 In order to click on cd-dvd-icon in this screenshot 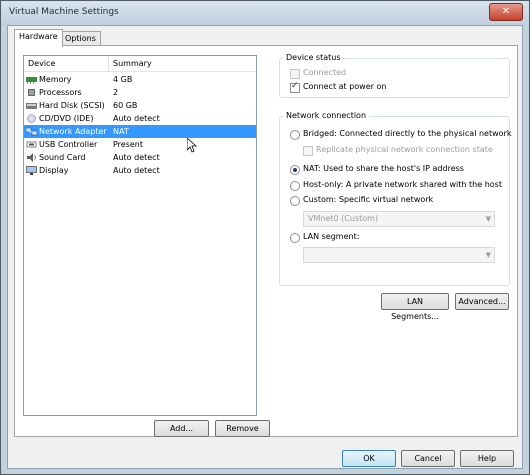, I will do `click(31, 118)`.